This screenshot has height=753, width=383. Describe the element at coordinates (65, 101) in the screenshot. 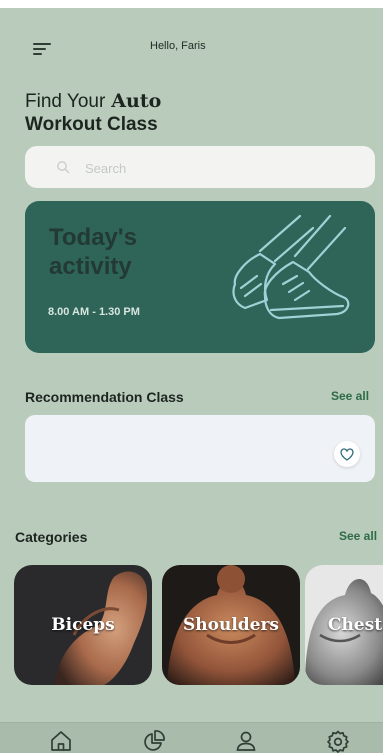

I see `title-prefix: Find Your` at that location.